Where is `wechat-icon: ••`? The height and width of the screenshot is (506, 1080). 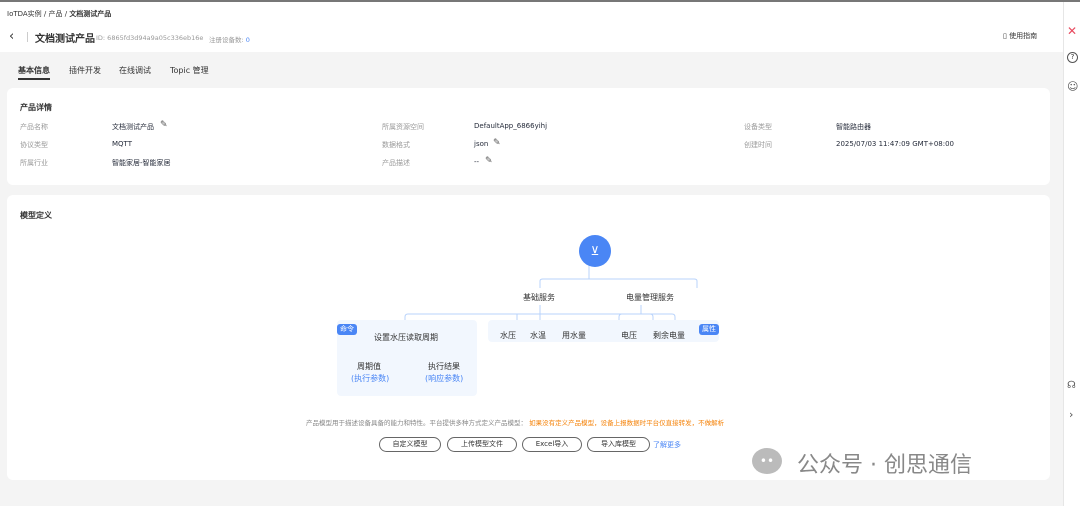 wechat-icon: •• is located at coordinates (767, 461).